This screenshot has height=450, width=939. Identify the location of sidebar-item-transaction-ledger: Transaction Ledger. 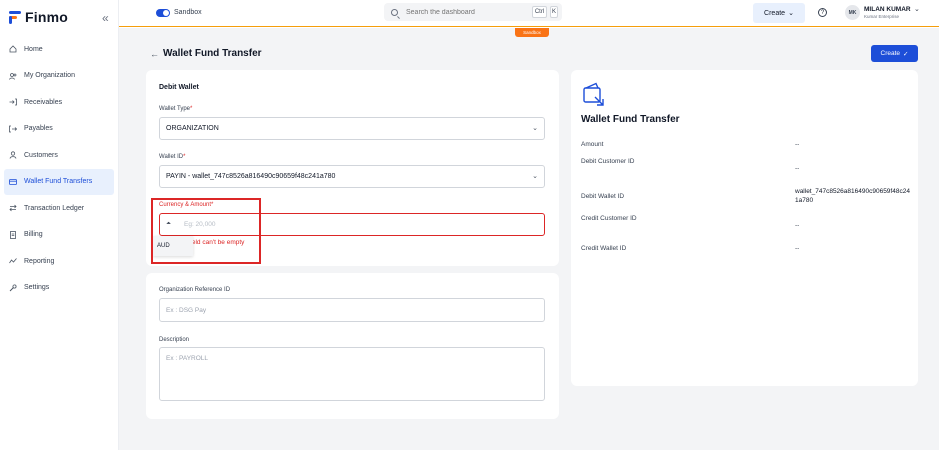
(59, 208).